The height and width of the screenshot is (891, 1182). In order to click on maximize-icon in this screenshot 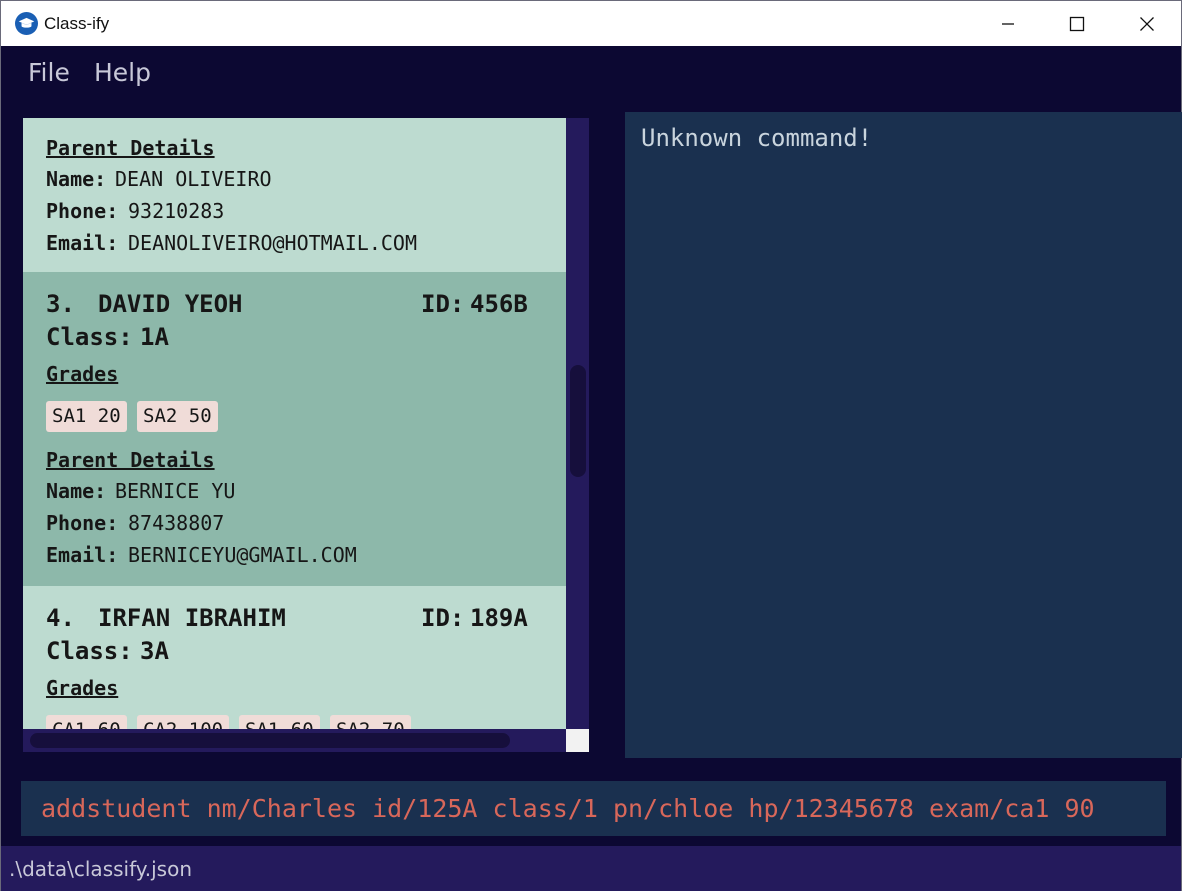, I will do `click(1077, 23)`.